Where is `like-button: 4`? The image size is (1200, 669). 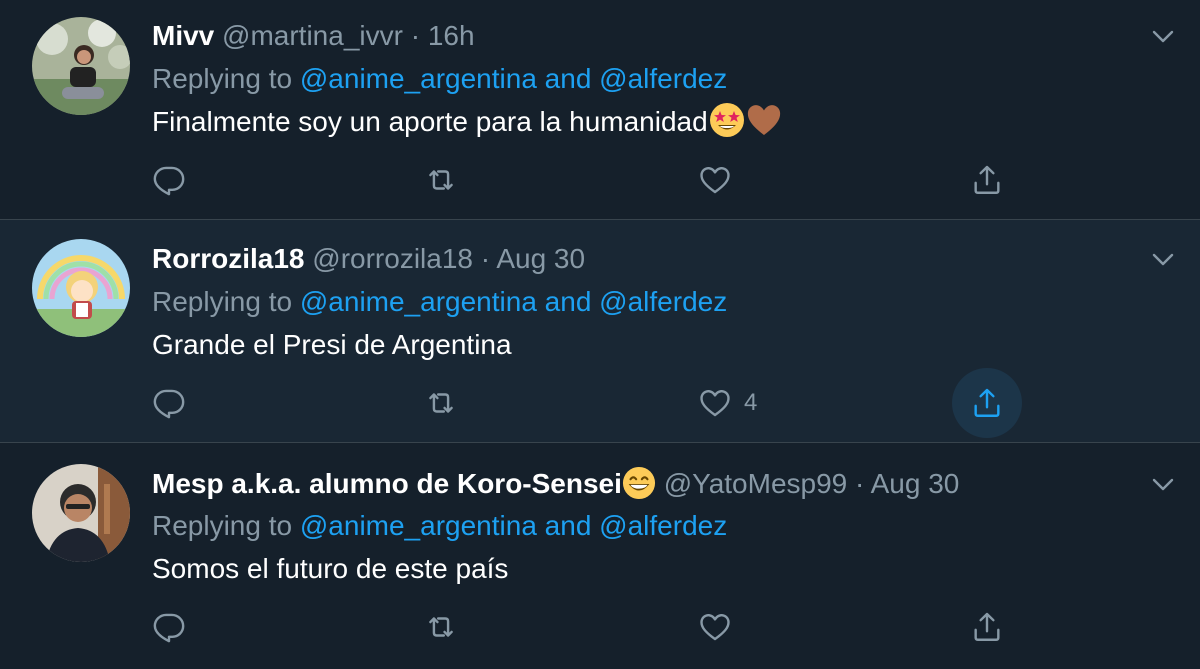 like-button: 4 is located at coordinates (727, 403).